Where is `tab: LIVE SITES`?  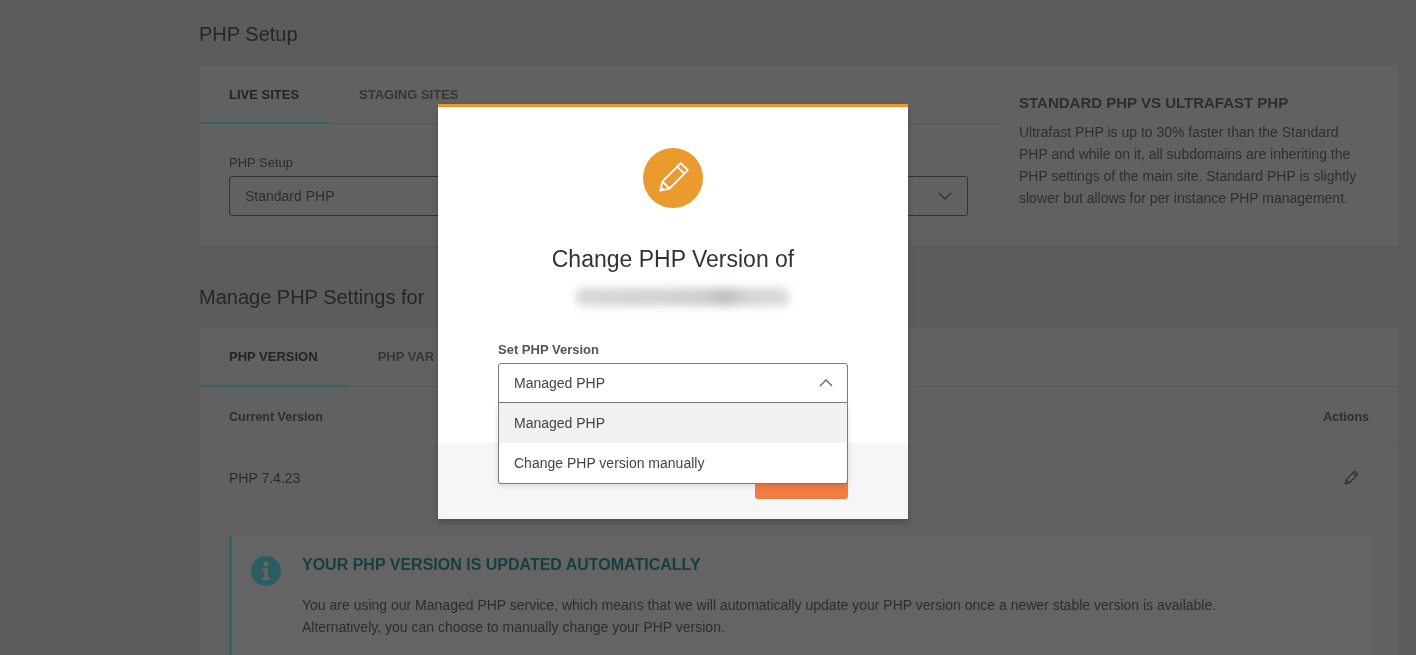
tab: LIVE SITES is located at coordinates (264, 95).